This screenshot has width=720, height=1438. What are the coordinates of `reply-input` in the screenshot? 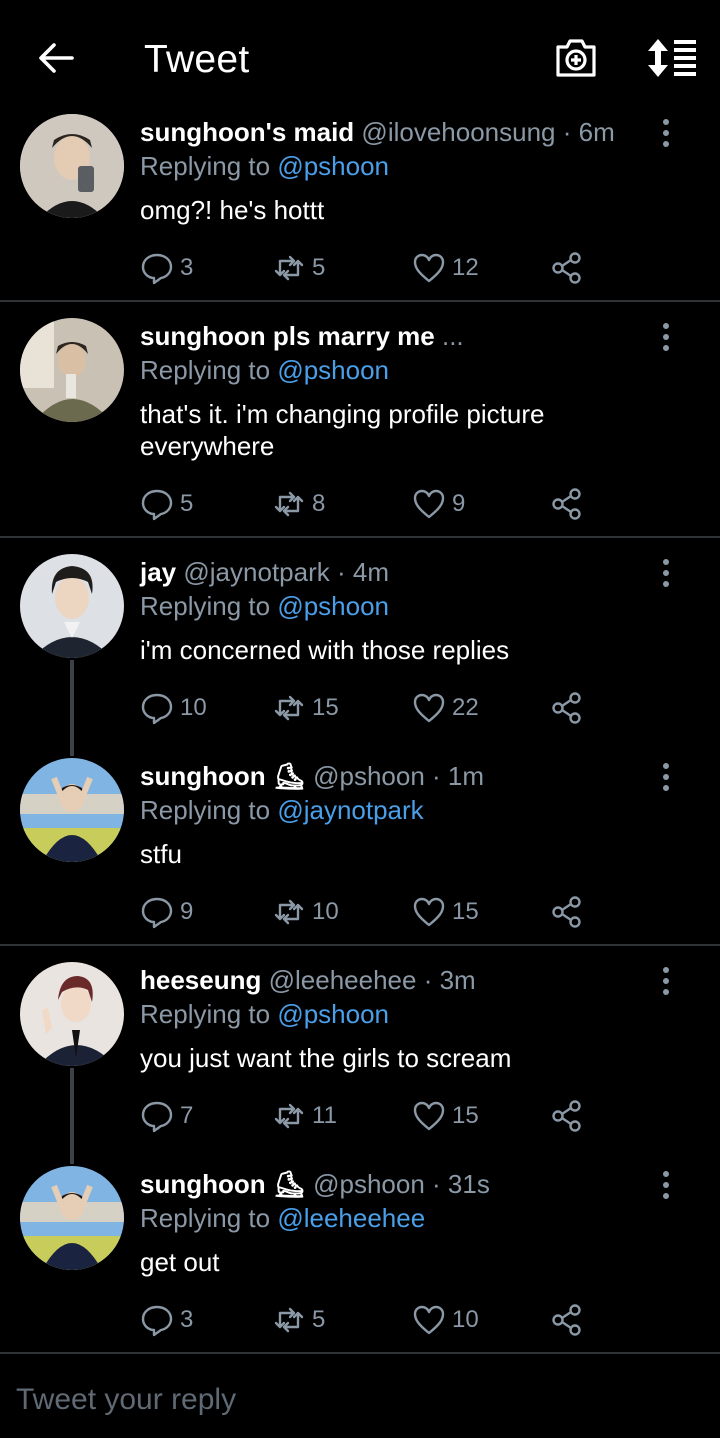 It's located at (356, 1400).